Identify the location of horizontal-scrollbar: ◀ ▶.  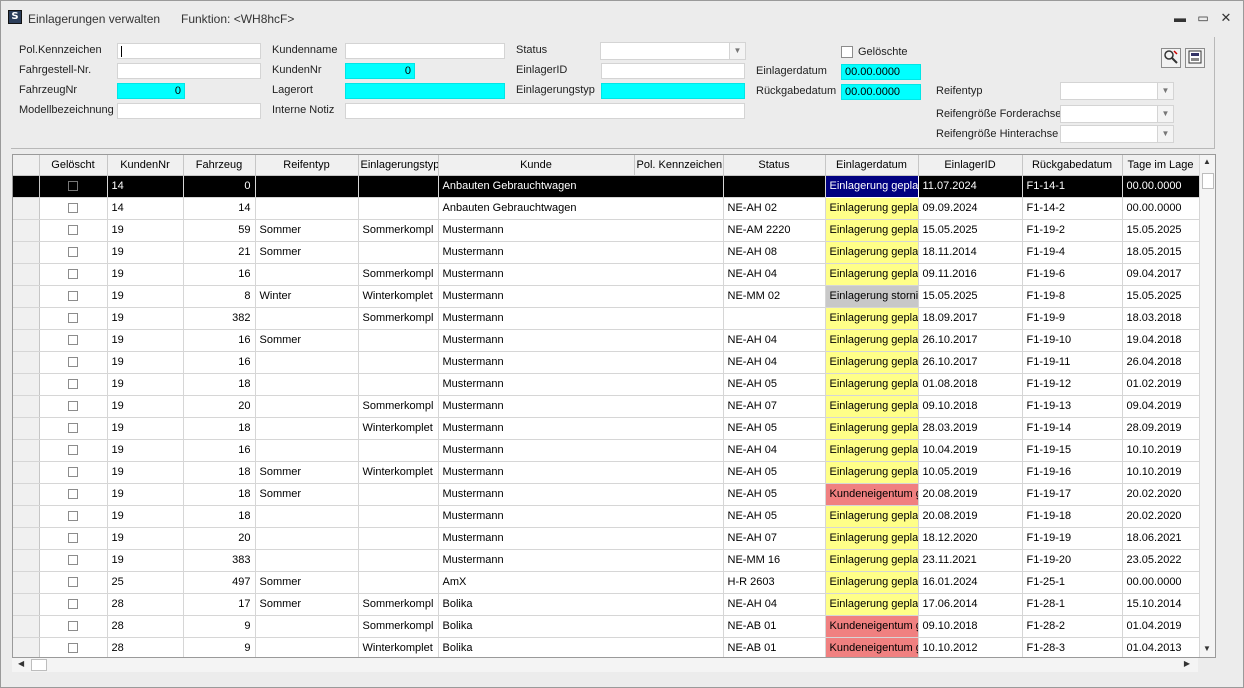
(605, 665).